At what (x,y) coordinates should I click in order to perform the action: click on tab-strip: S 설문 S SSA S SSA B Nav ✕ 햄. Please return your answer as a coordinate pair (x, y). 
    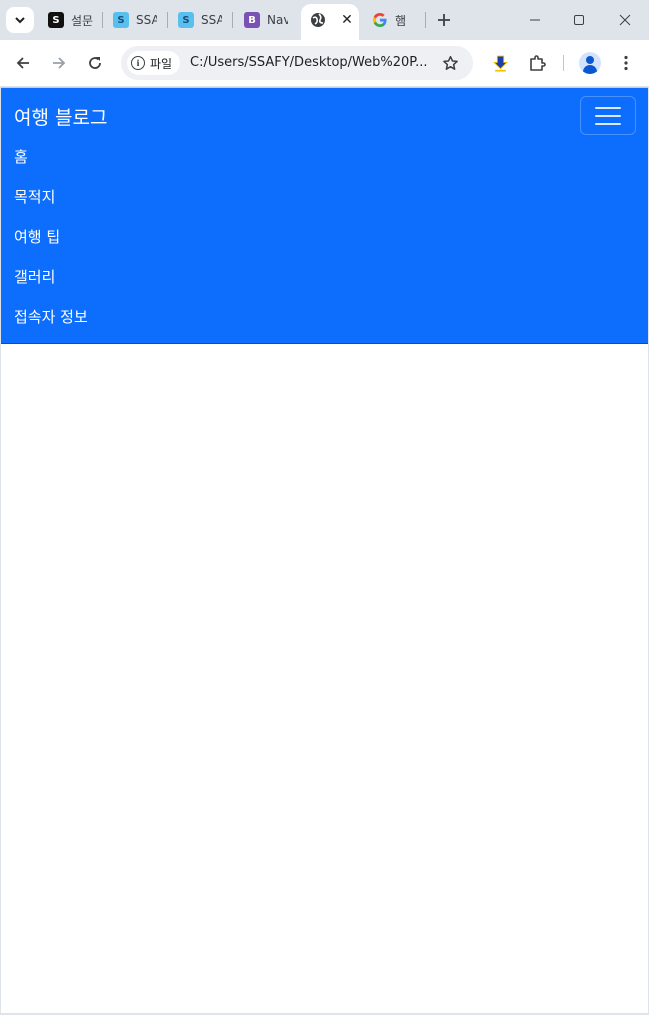
    Looking at the image, I should click on (324, 20).